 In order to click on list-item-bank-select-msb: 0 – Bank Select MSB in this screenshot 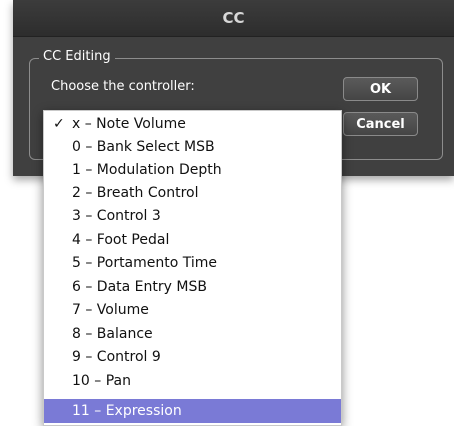, I will do `click(192, 147)`.